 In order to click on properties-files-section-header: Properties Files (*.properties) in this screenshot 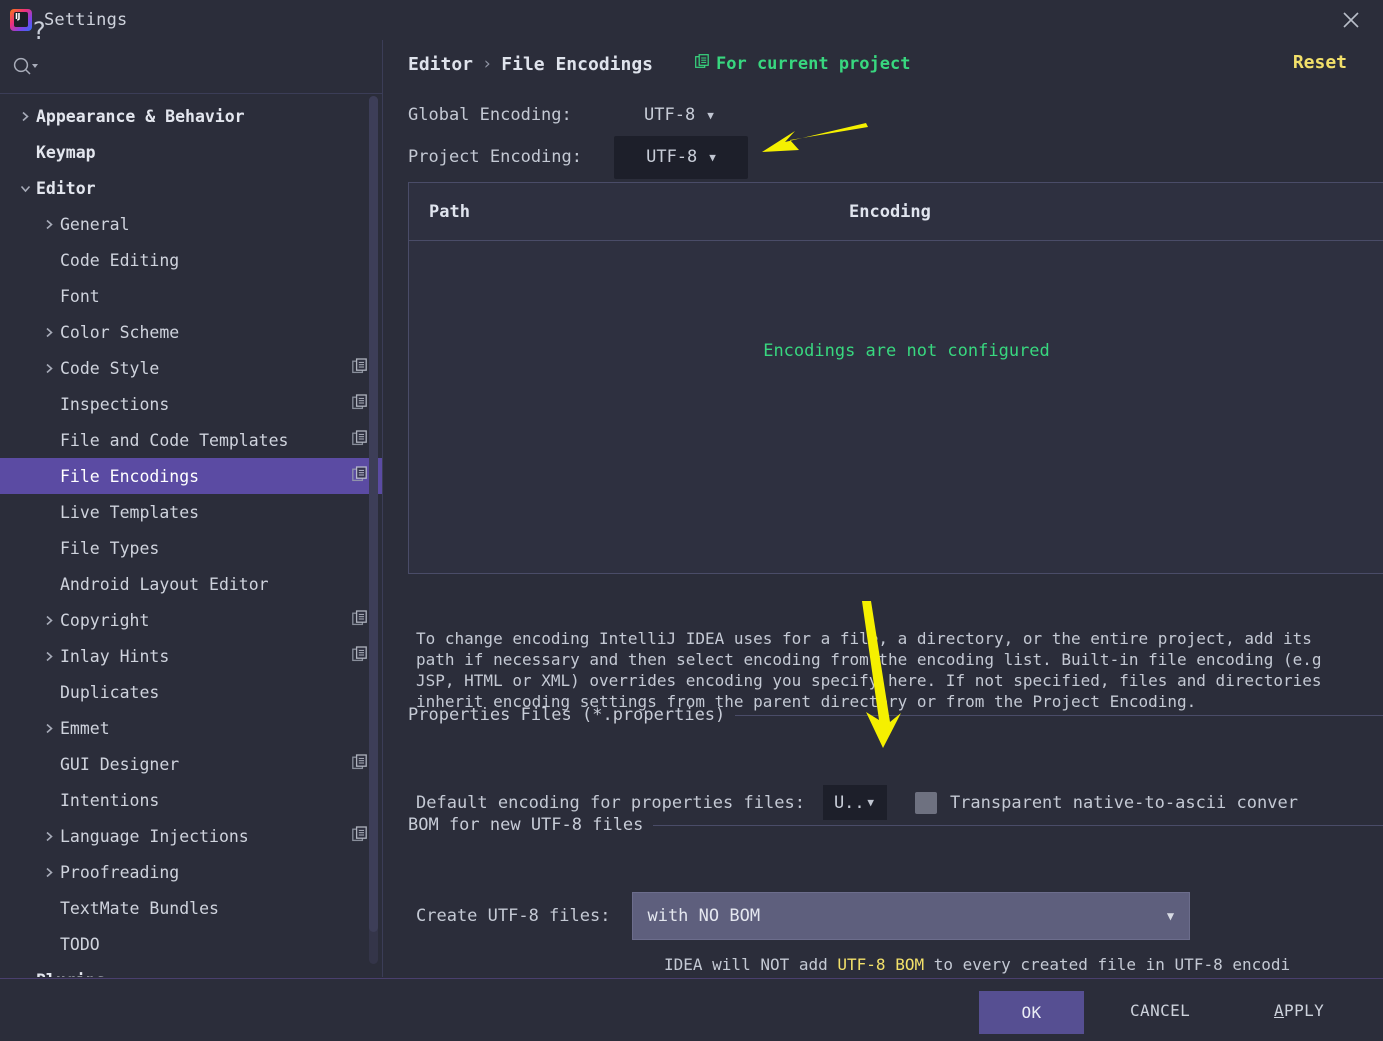, I will do `click(895, 715)`.